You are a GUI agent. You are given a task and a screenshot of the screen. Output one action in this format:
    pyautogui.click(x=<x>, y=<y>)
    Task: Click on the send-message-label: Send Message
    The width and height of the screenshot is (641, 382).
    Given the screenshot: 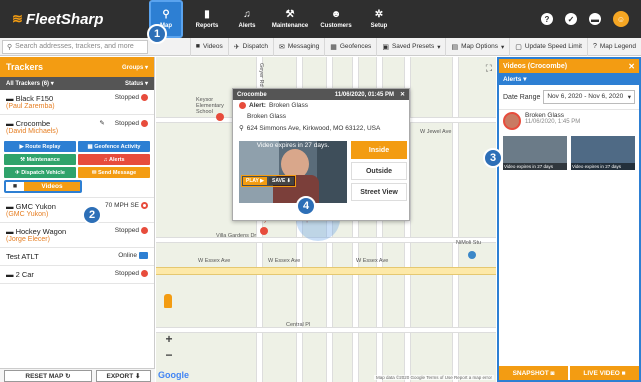 What is the action you would take?
    pyautogui.click(x=117, y=172)
    